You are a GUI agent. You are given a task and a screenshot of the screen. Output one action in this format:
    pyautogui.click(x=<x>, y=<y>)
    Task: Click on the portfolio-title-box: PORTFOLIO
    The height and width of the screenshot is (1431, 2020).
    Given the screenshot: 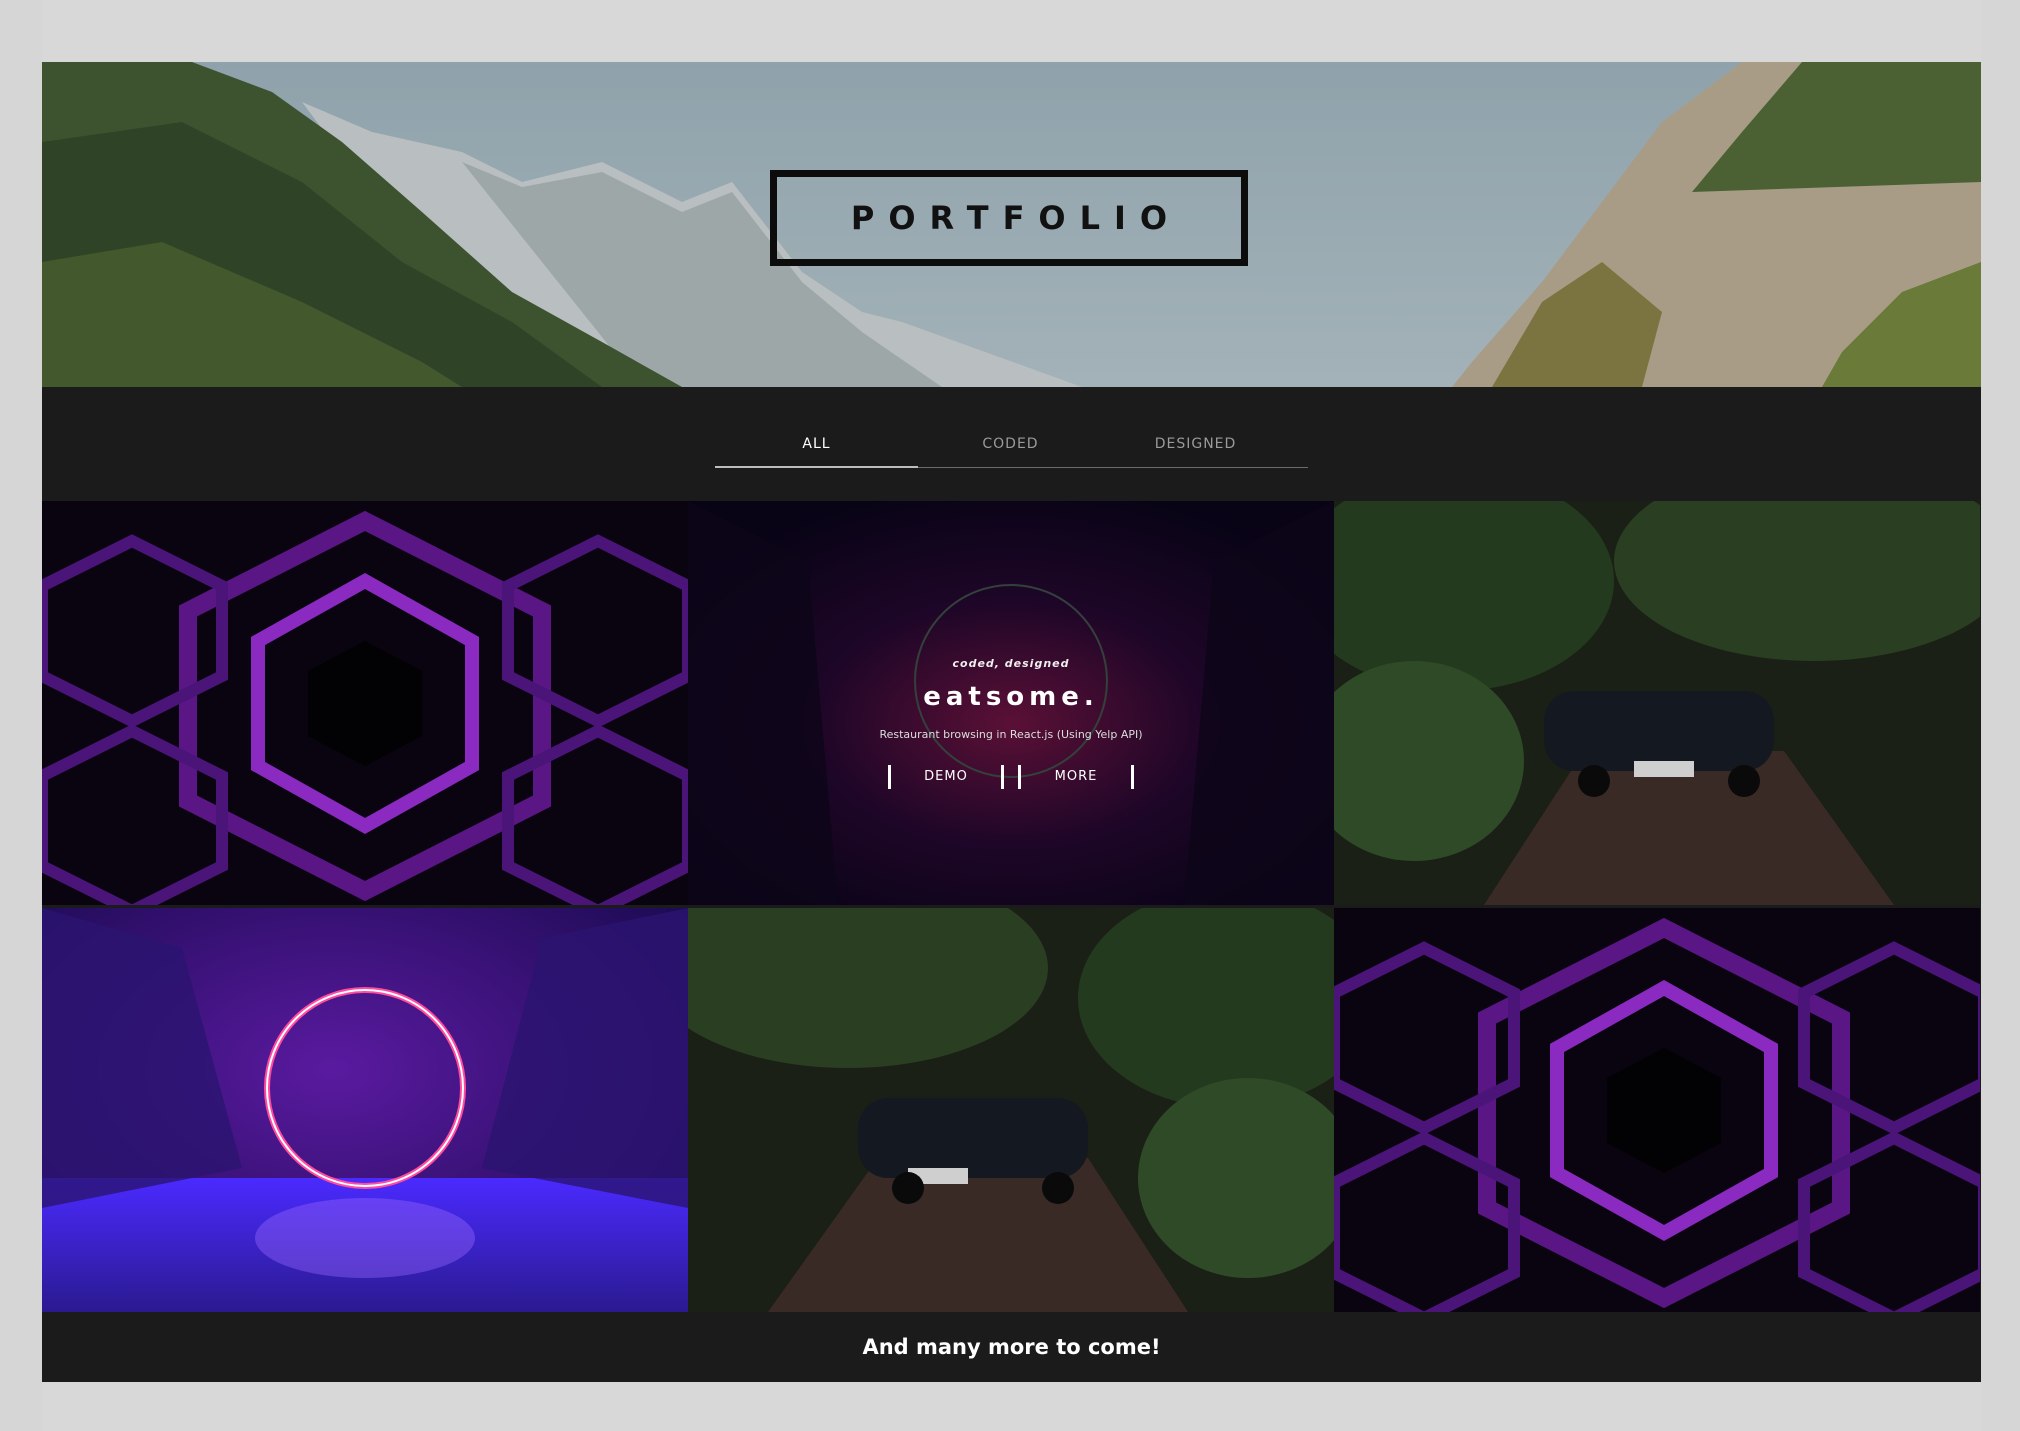 What is the action you would take?
    pyautogui.click(x=1009, y=218)
    